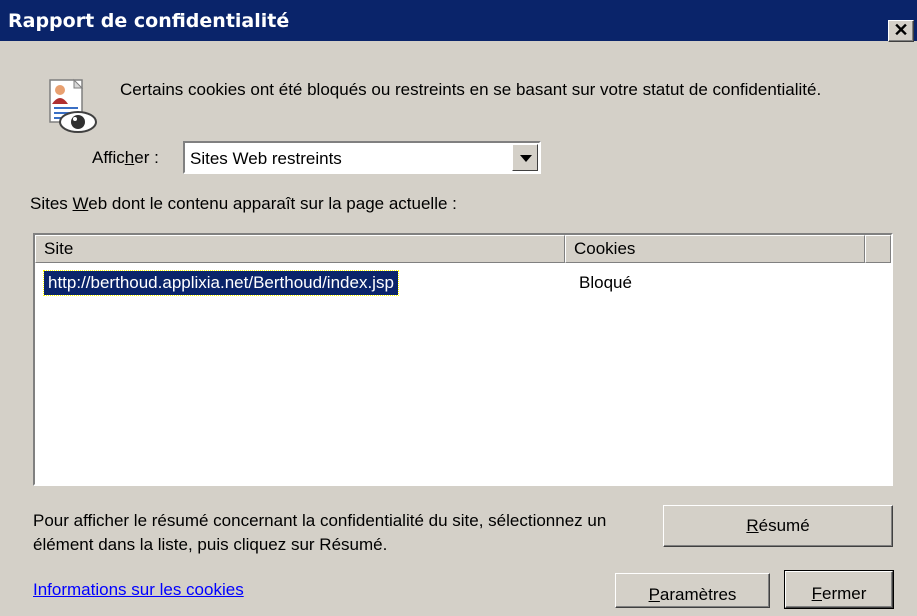 The height and width of the screenshot is (616, 917). I want to click on chevron-down-icon, so click(526, 158).